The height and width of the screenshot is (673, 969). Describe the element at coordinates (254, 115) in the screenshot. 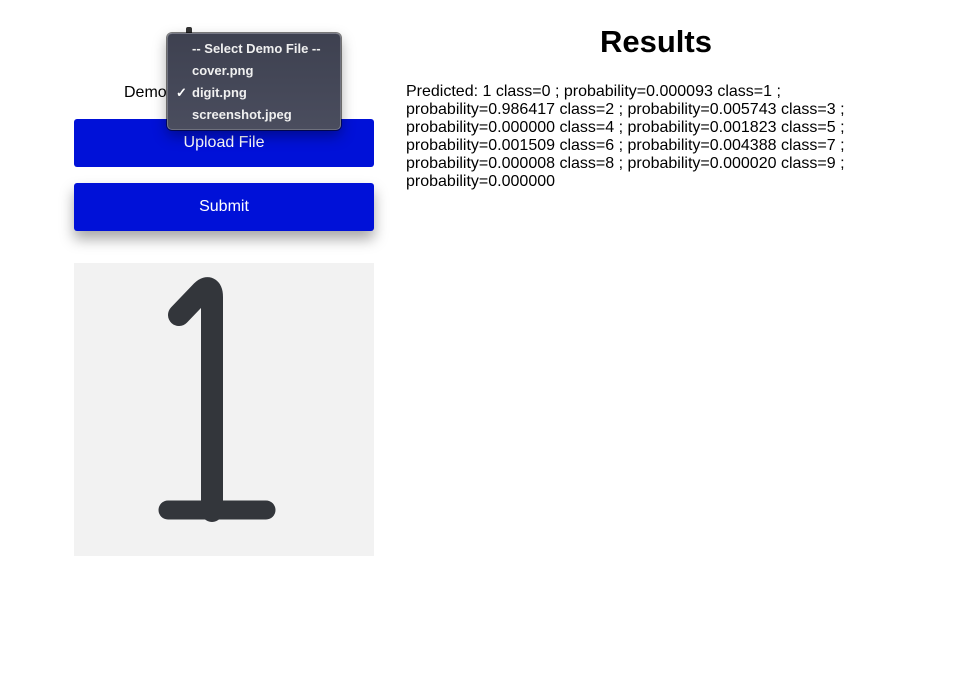

I see `dropdown-option-screenshot: screenshot.jpeg` at that location.